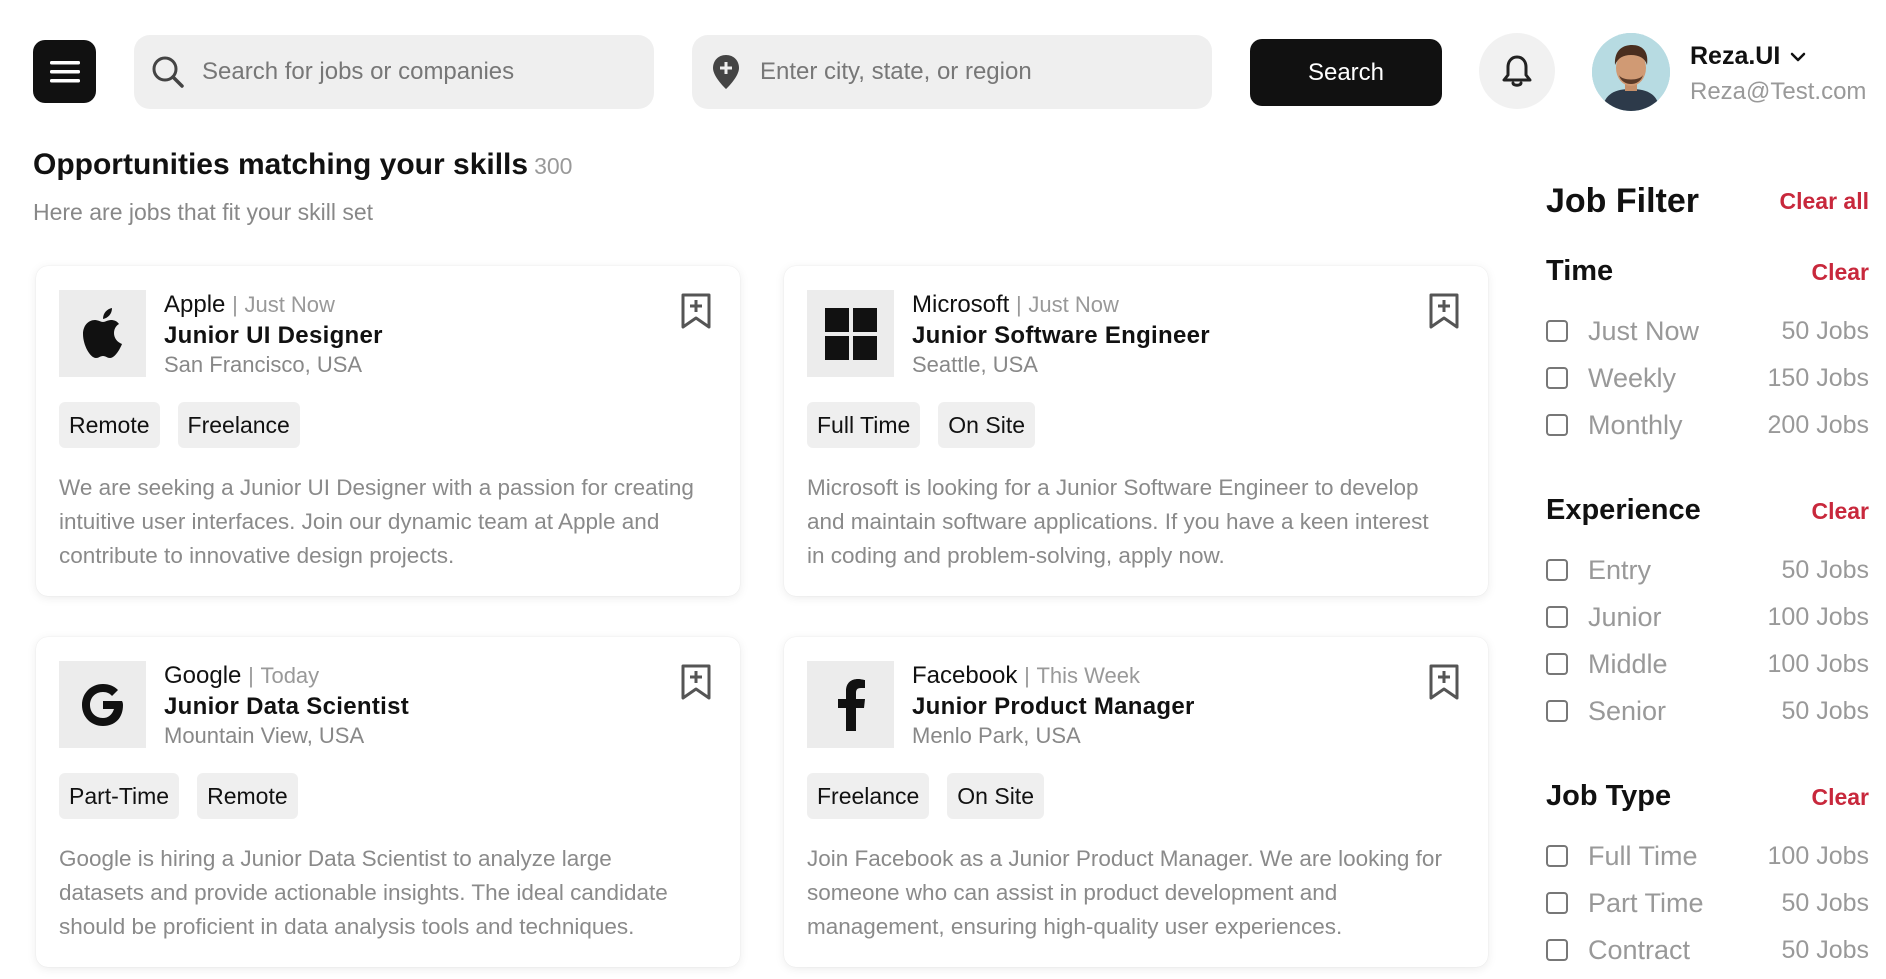 This screenshot has width=1886, height=979. I want to click on company-name: Apple, so click(195, 304).